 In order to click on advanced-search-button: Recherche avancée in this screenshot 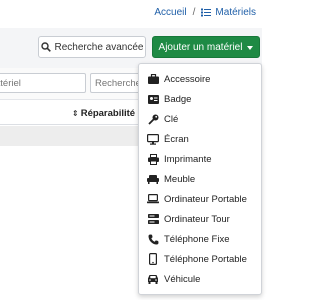, I will do `click(92, 47)`.